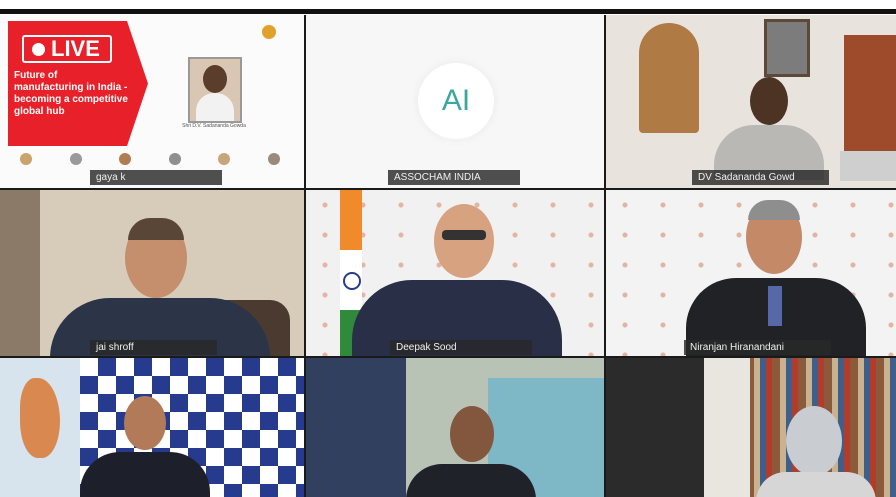 The image size is (896, 497). I want to click on live-badge: LIVE, so click(67, 49).